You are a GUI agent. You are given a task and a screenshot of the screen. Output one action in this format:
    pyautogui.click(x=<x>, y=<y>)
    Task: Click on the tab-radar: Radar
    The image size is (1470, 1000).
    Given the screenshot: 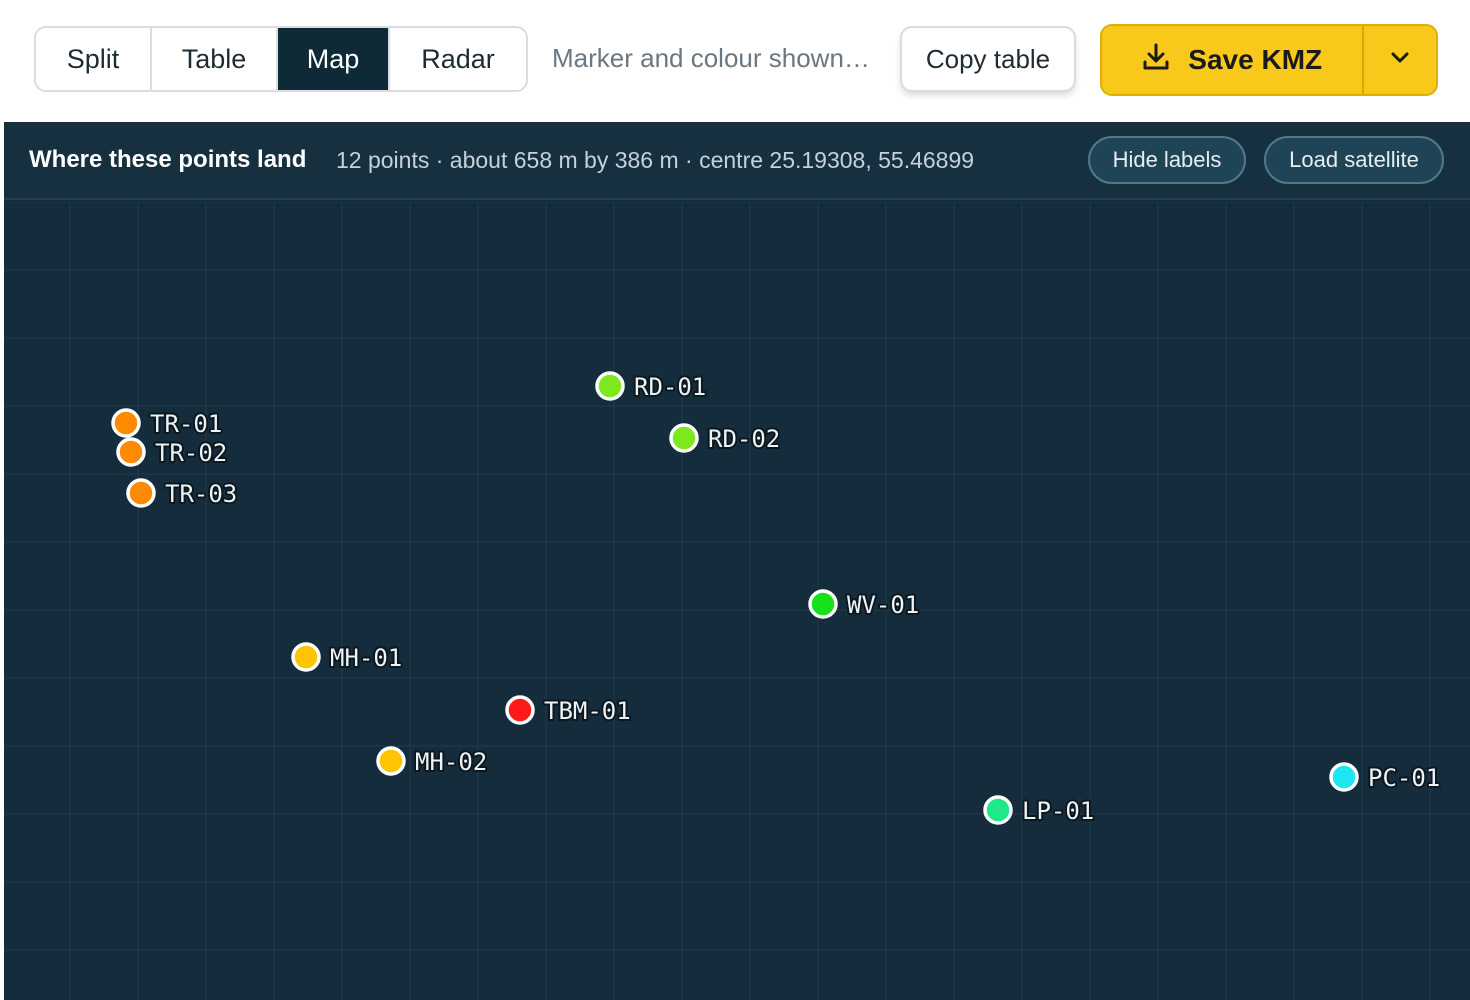 What is the action you would take?
    pyautogui.click(x=458, y=59)
    